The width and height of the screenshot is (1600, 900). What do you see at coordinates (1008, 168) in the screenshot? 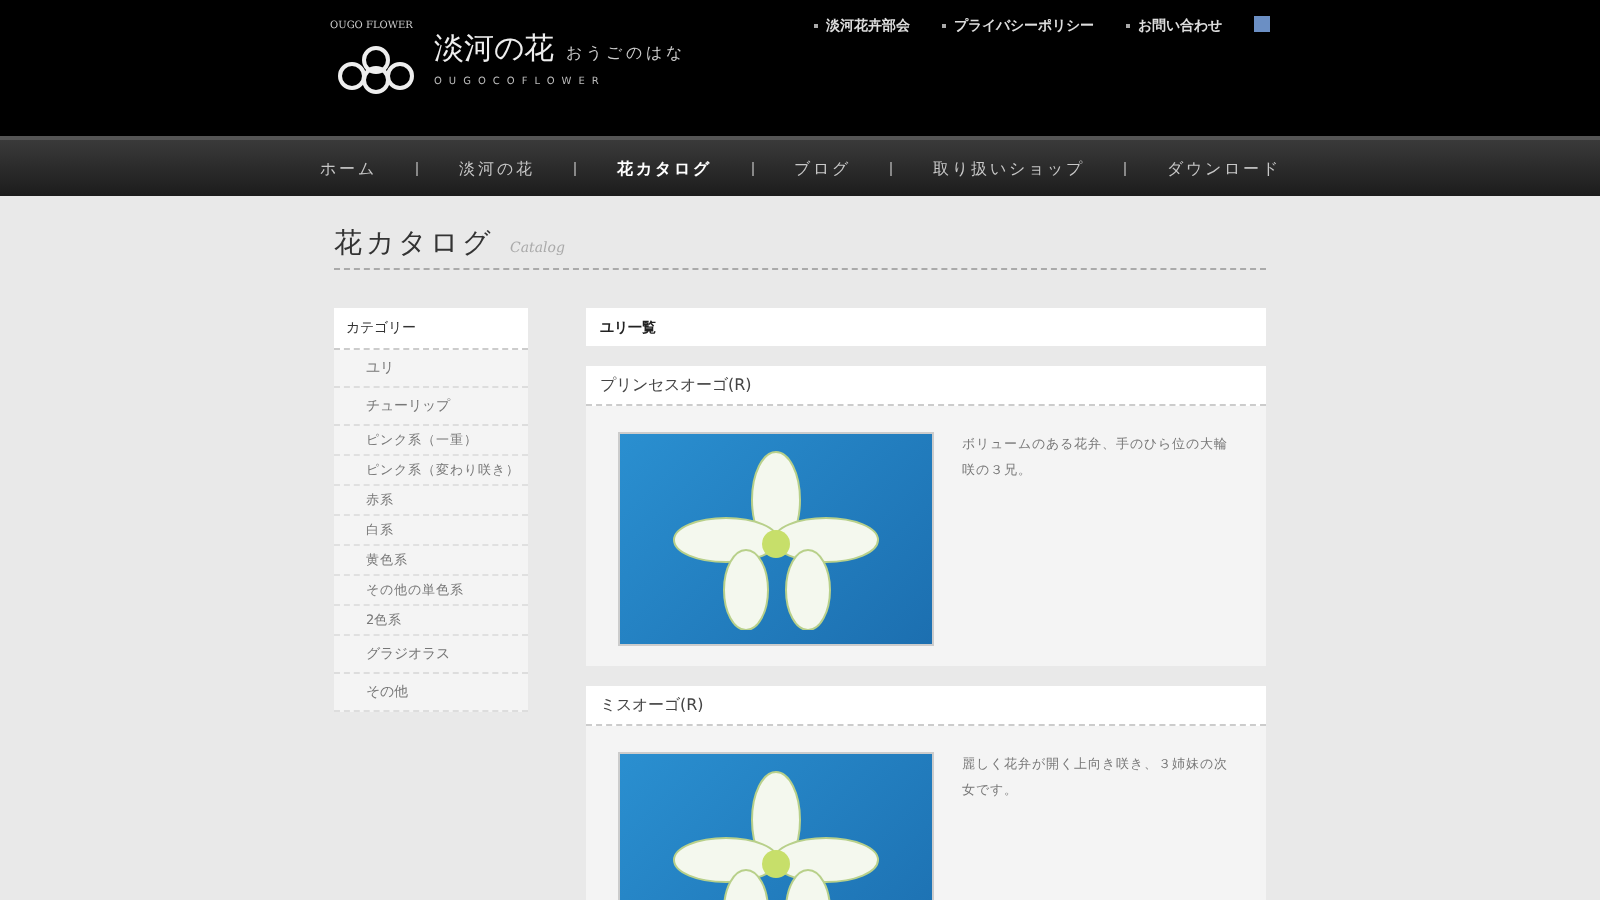
I see `nav-tab: 取り扱いショップ` at bounding box center [1008, 168].